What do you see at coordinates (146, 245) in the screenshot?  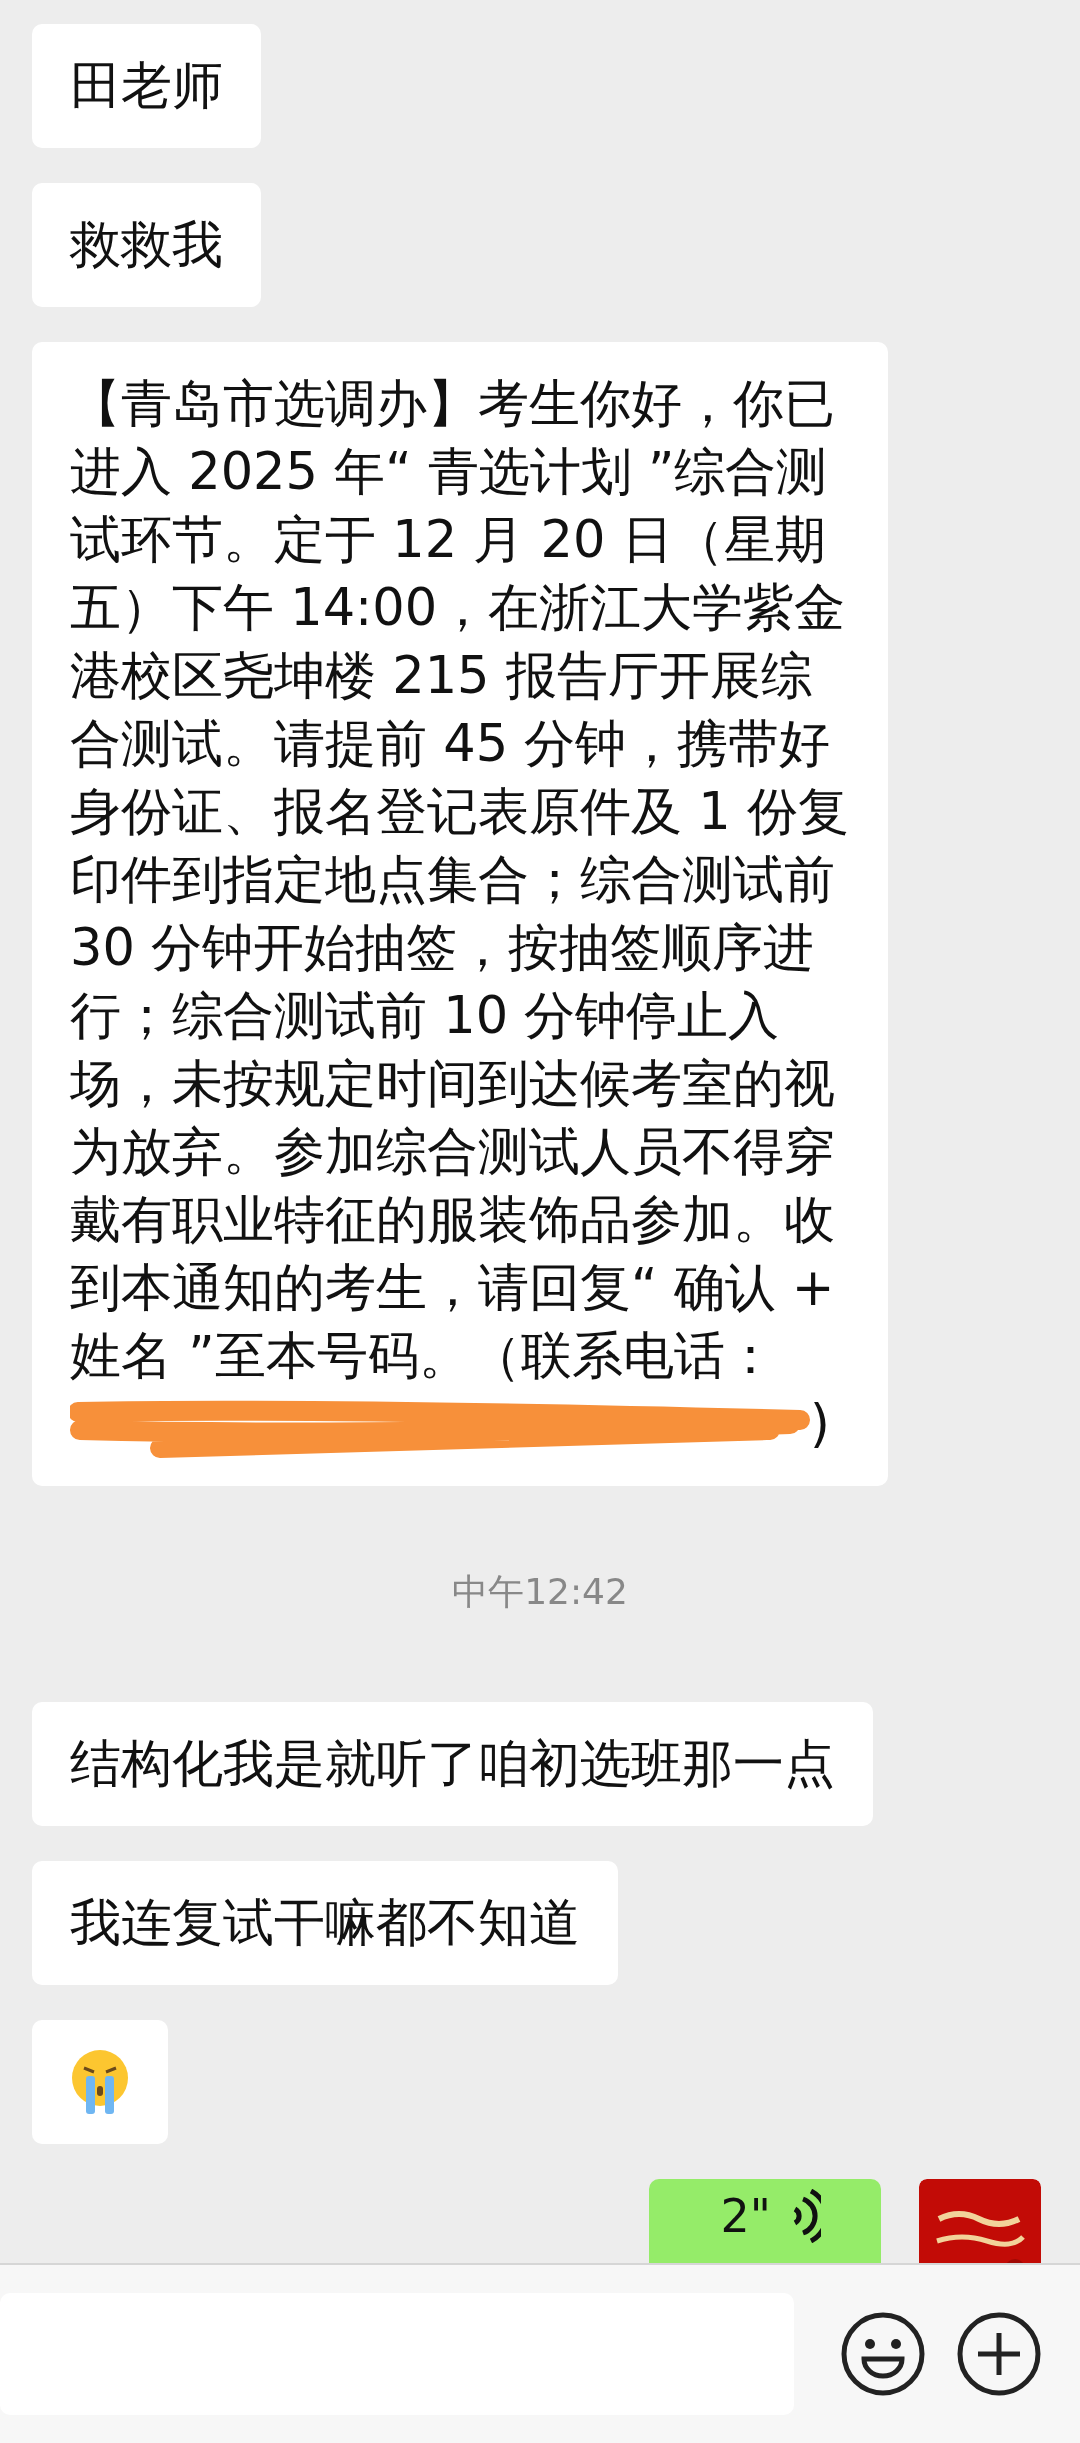 I see `message-bubble: 救救我` at bounding box center [146, 245].